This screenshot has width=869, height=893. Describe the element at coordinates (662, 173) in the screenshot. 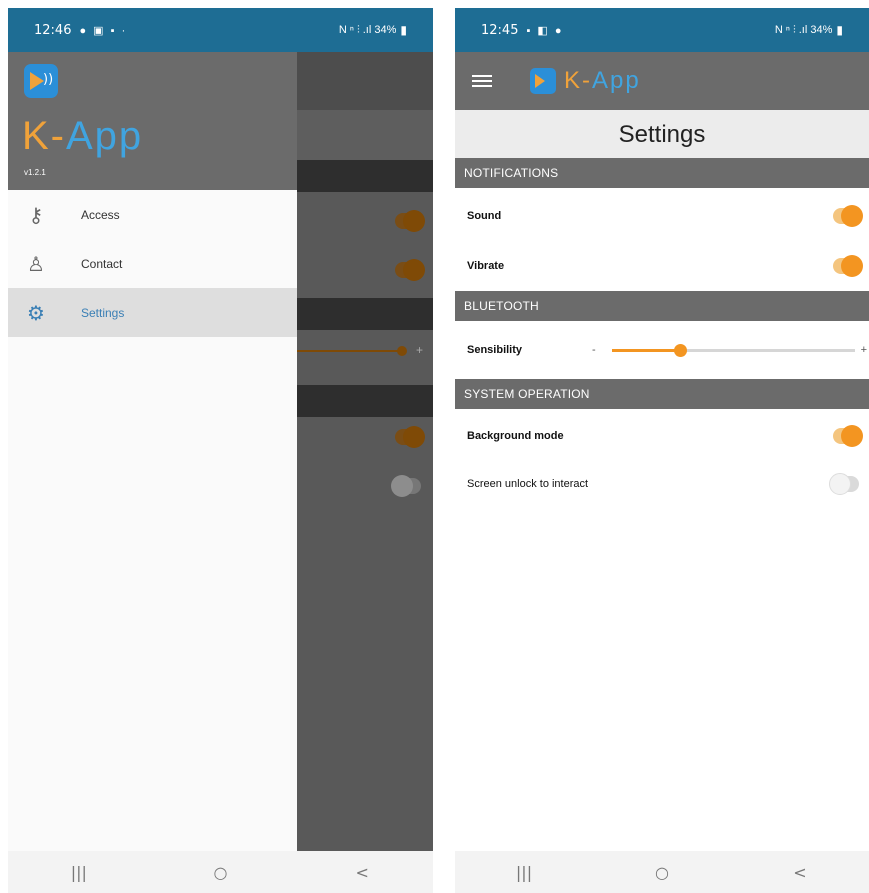

I see `section-notifications: NOTIFICATIONS` at that location.